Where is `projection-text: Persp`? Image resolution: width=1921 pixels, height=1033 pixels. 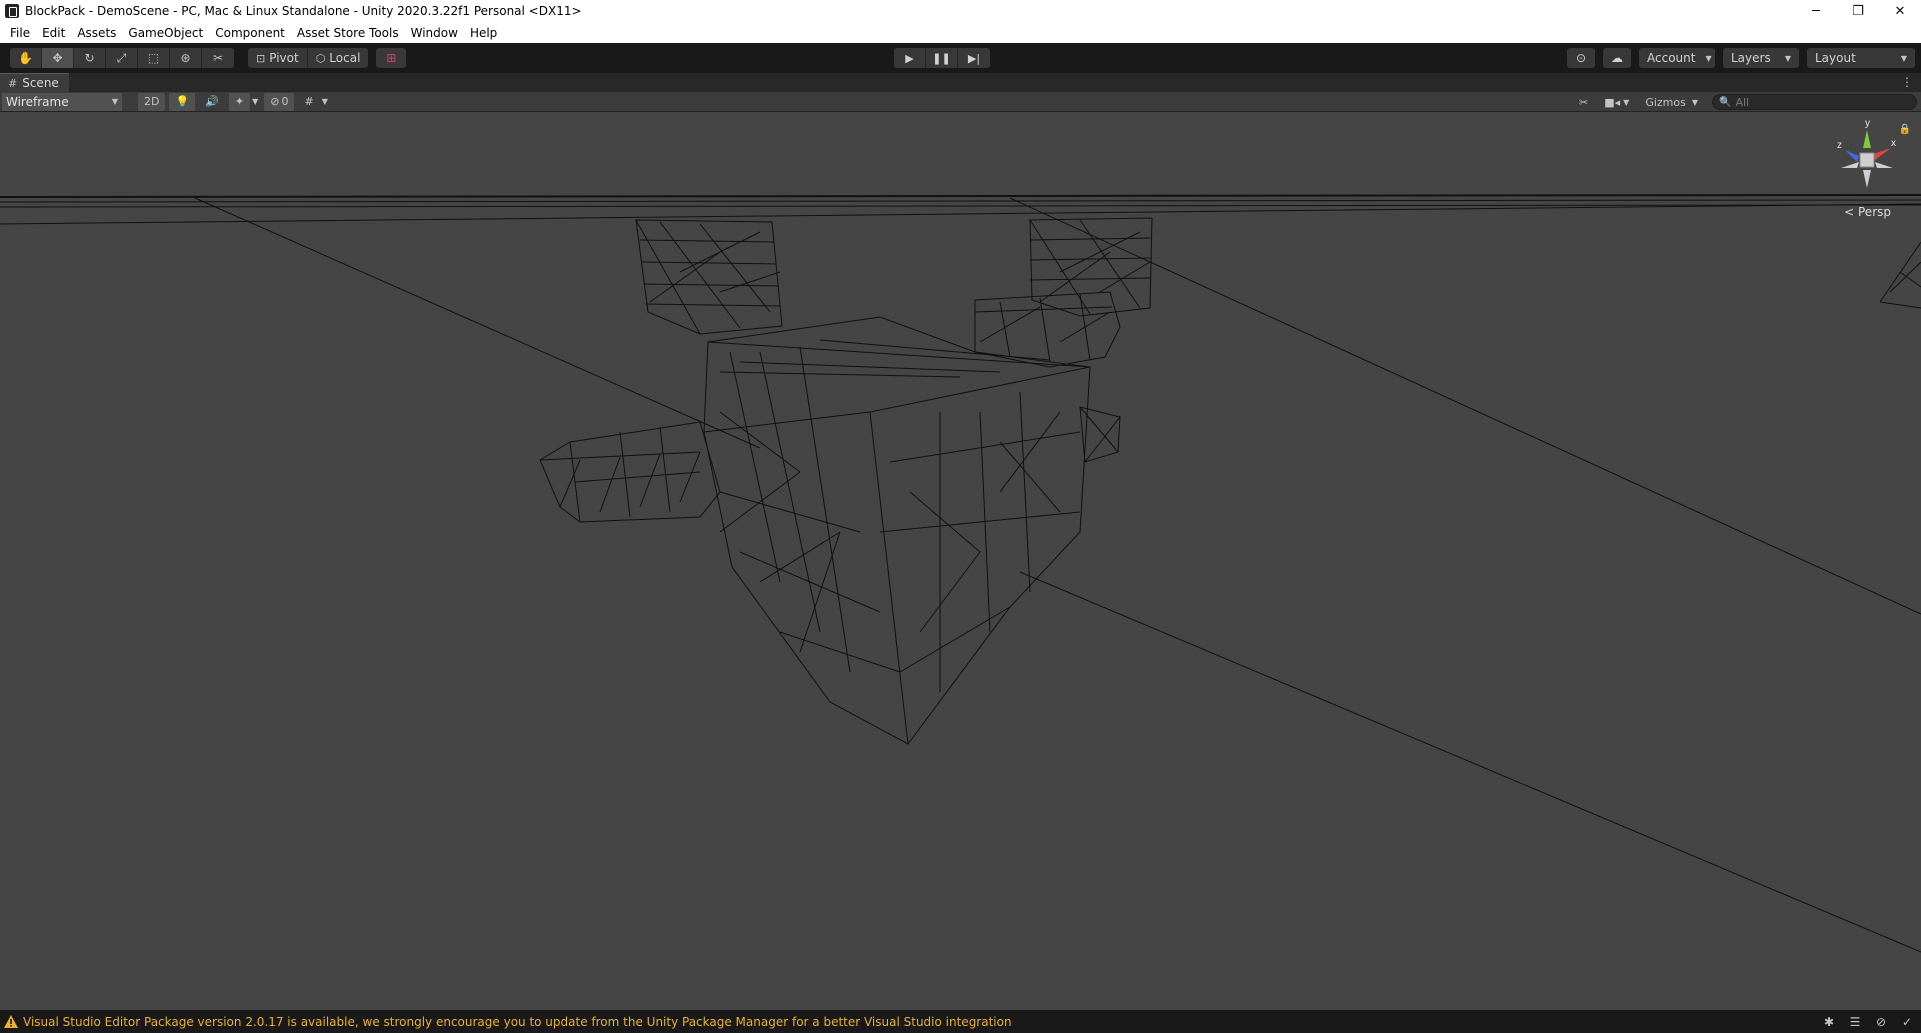
projection-text: Persp is located at coordinates (1874, 212).